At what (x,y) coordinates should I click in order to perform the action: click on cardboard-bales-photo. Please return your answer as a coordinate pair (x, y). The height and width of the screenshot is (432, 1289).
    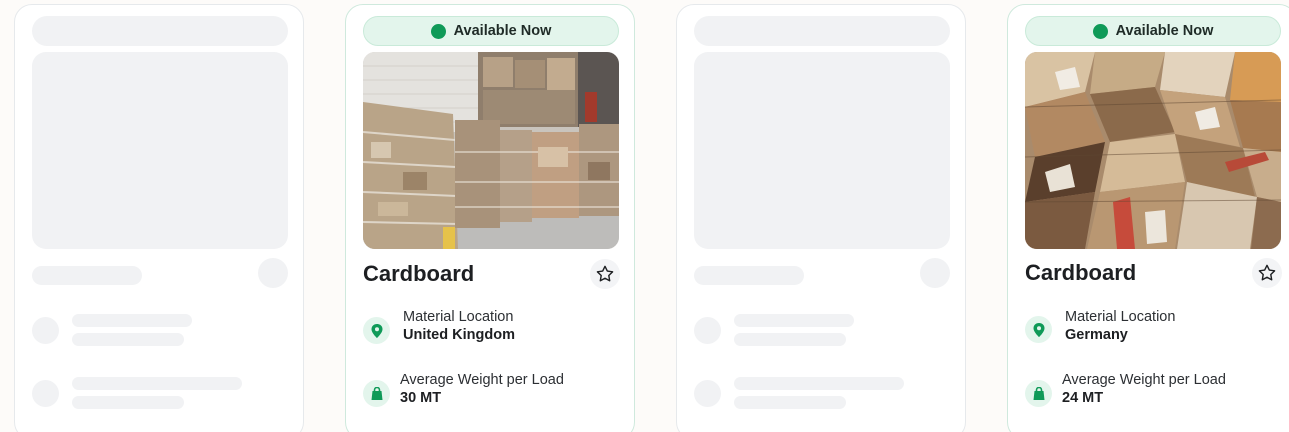
    Looking at the image, I should click on (491, 150).